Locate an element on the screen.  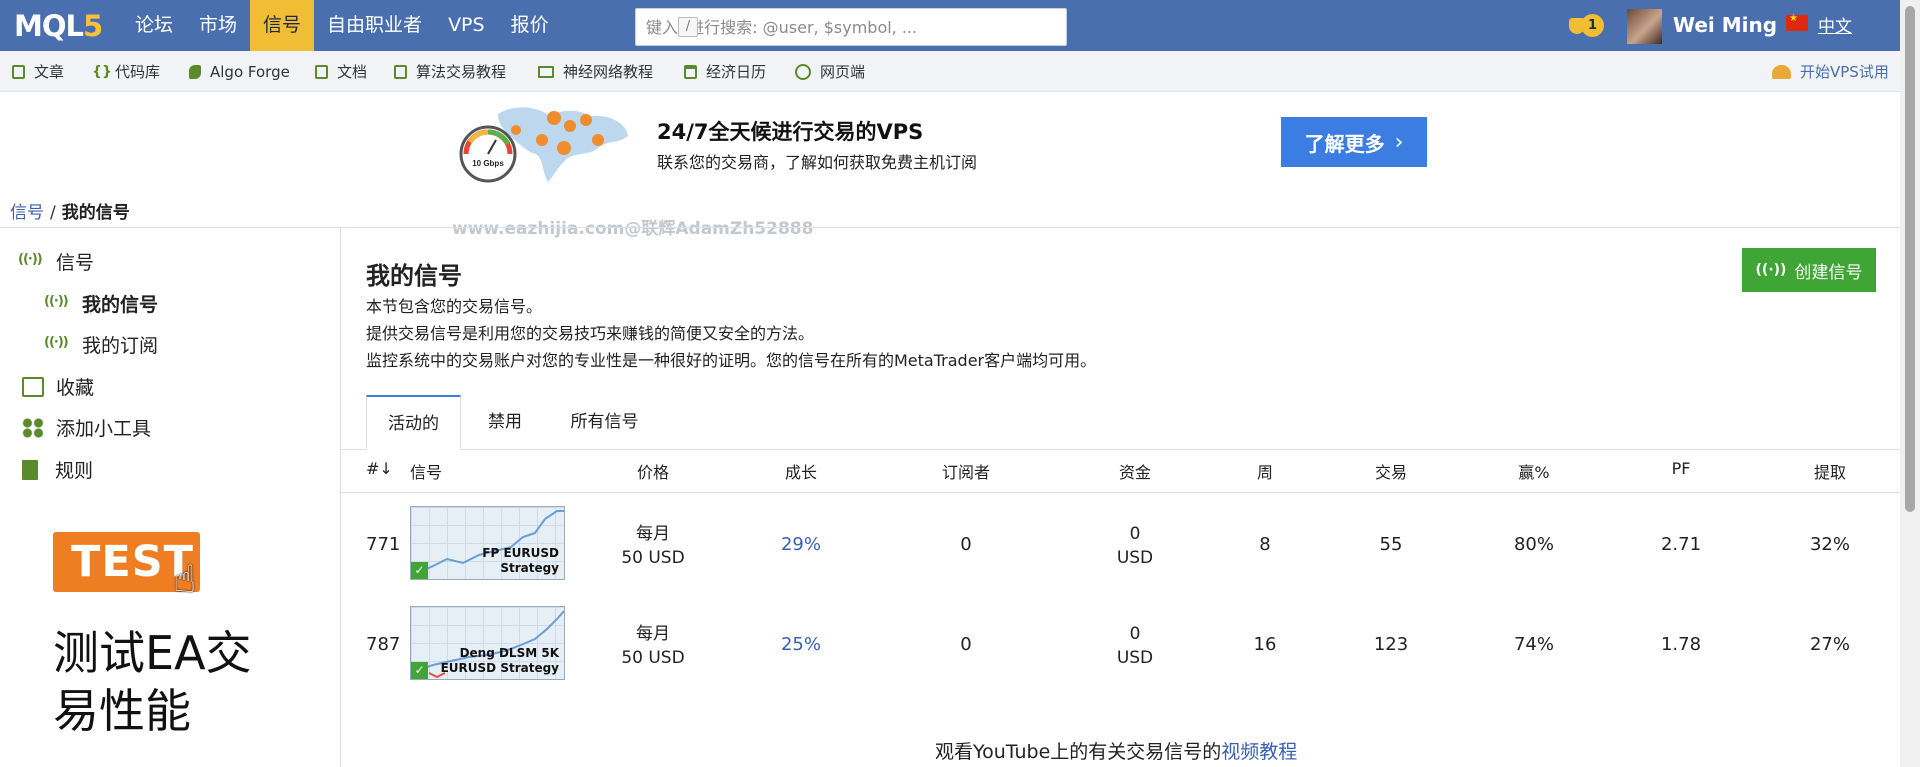
test-ea-text: 测试EA交易性能 is located at coordinates (168, 682).